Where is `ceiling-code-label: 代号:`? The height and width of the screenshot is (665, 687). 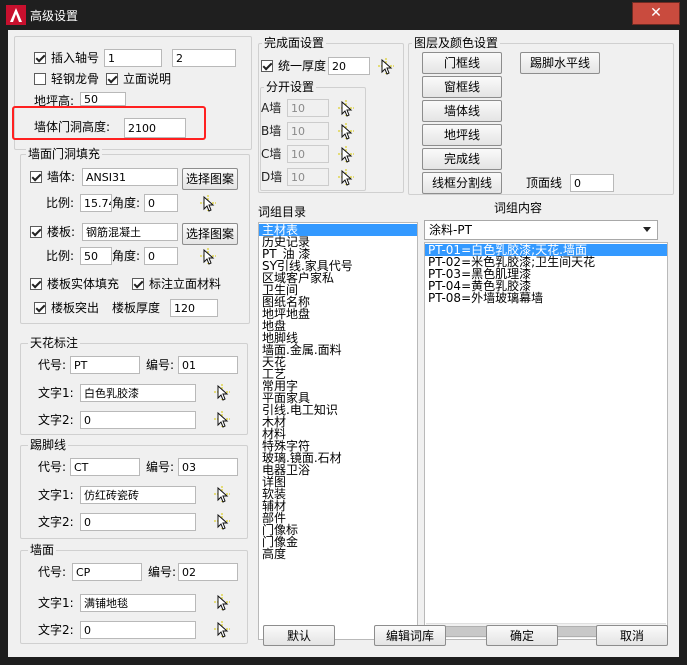 ceiling-code-label: 代号: is located at coordinates (52, 365).